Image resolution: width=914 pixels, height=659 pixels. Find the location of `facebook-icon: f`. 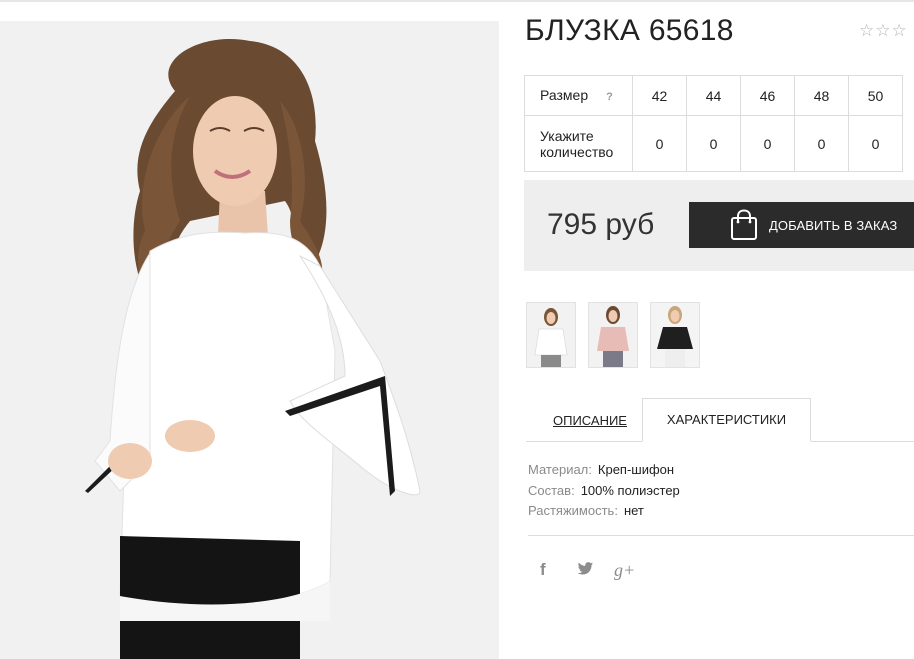

facebook-icon: f is located at coordinates (543, 570).